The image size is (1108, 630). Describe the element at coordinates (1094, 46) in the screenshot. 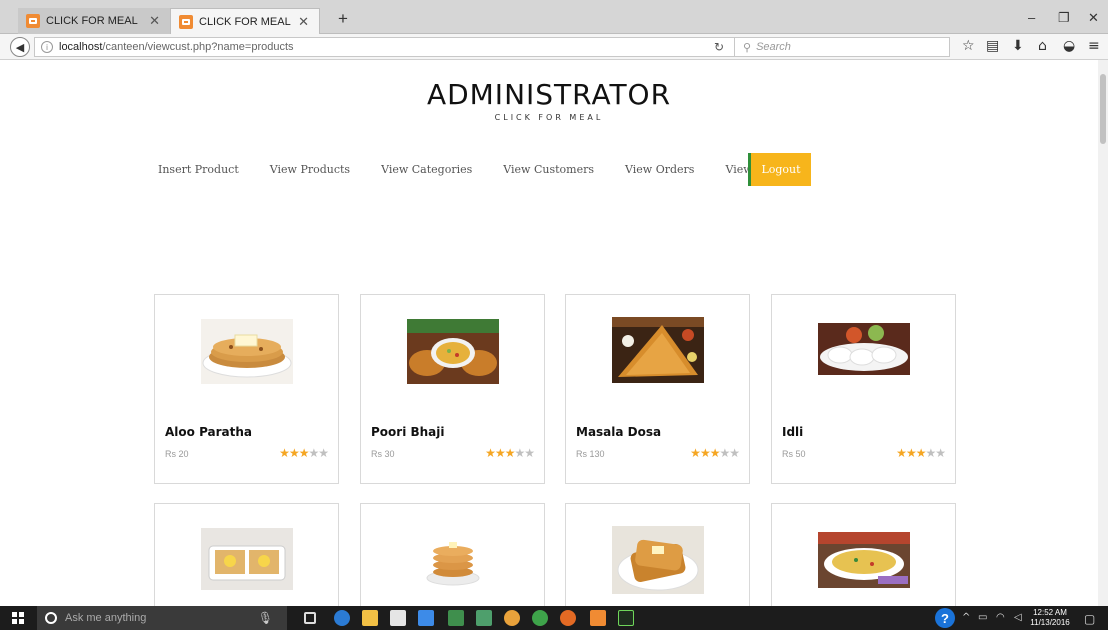

I see `menu-hamburger-icon: ≡` at that location.